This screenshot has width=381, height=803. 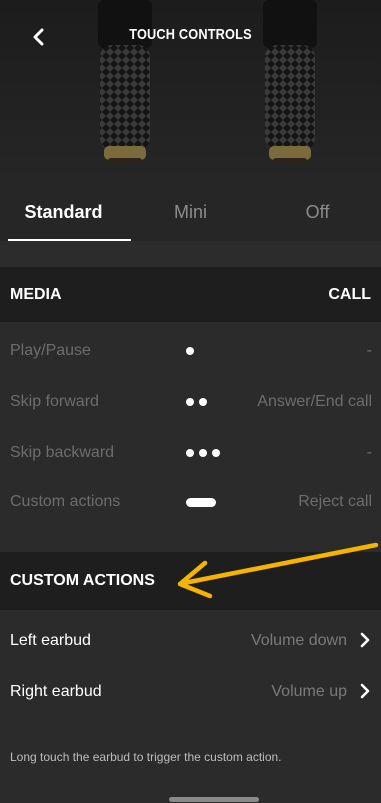 What do you see at coordinates (317, 212) in the screenshot?
I see `tab-off: Off` at bounding box center [317, 212].